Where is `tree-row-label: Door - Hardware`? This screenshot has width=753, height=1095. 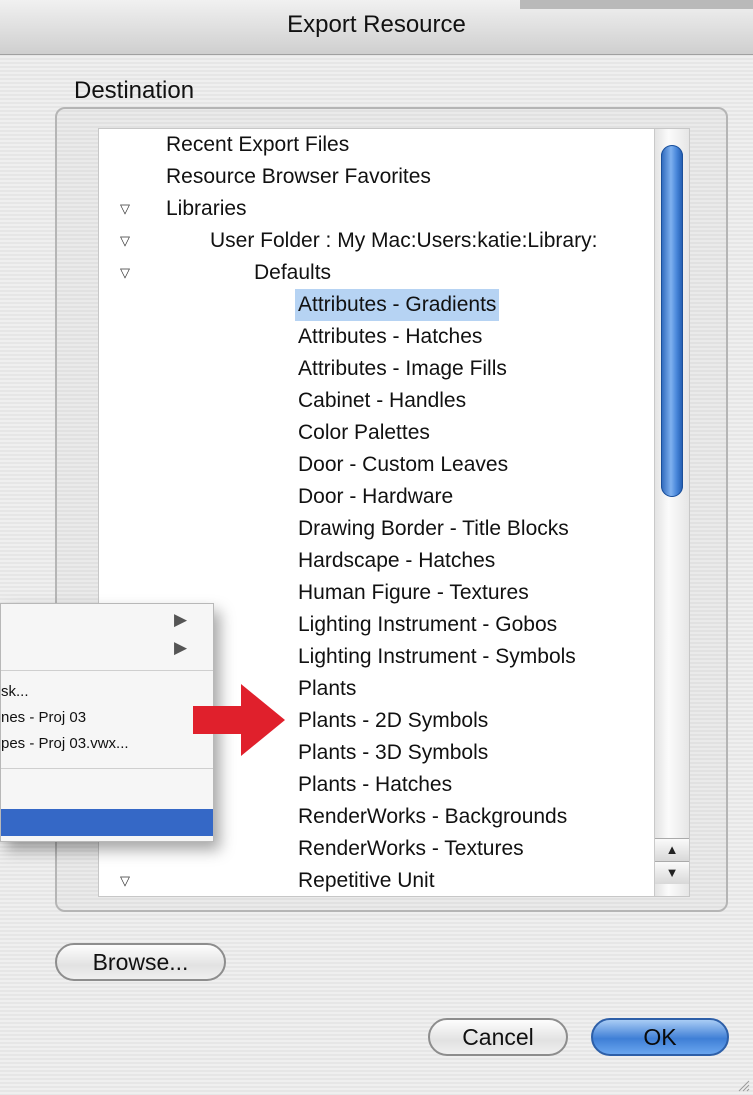 tree-row-label: Door - Hardware is located at coordinates (376, 496).